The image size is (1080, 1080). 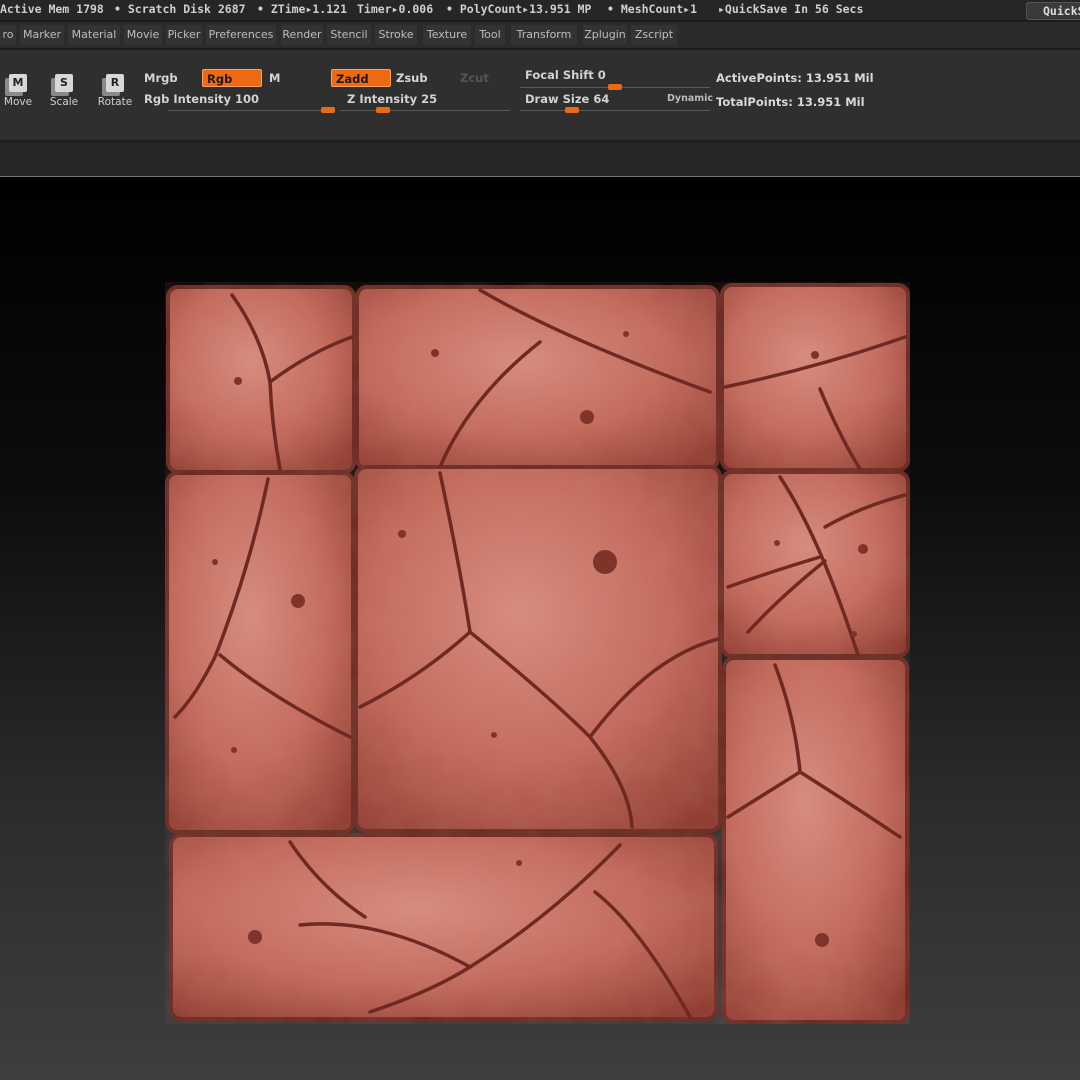 What do you see at coordinates (490, 35) in the screenshot?
I see `menu-item-tool: Tool` at bounding box center [490, 35].